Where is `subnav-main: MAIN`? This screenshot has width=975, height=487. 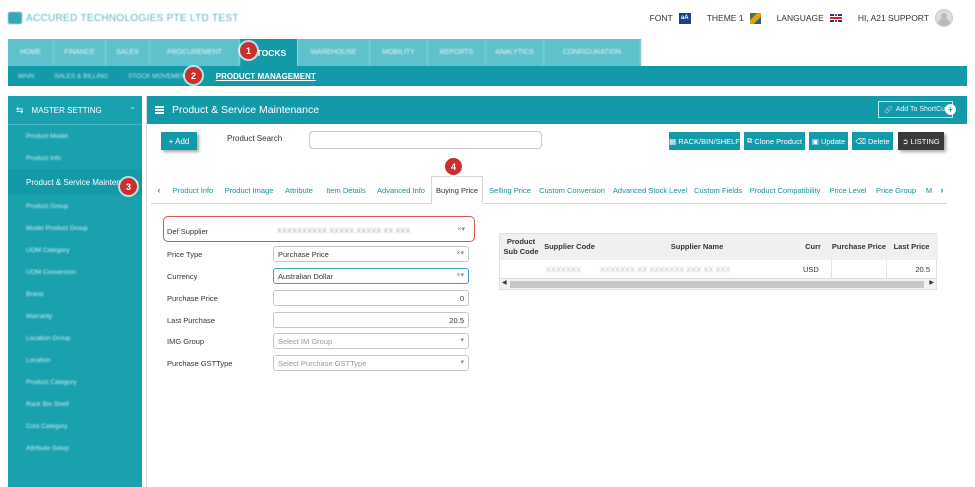
subnav-main: MAIN is located at coordinates (26, 76).